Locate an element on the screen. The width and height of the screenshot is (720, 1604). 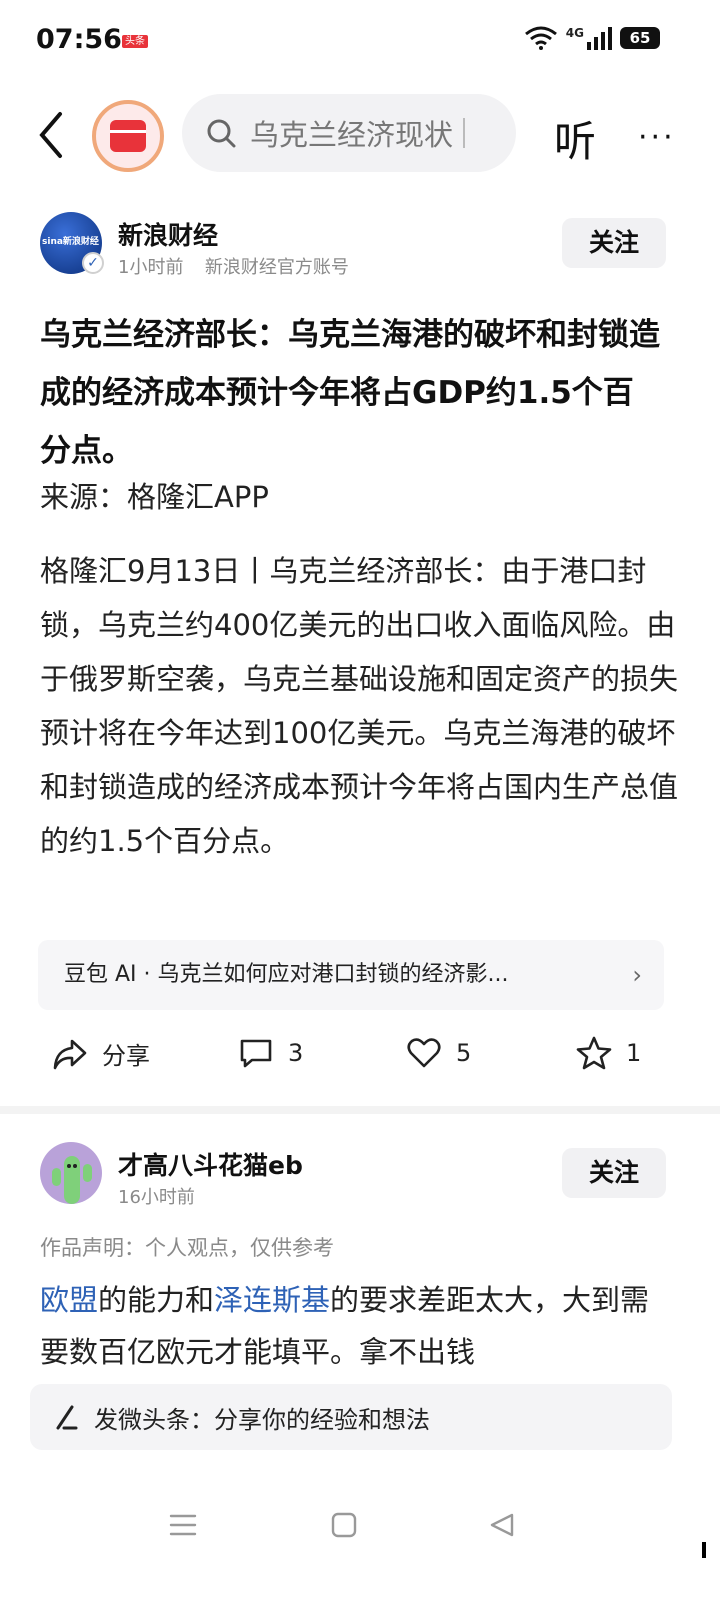
author-name: 新浪财经 is located at coordinates (168, 234).